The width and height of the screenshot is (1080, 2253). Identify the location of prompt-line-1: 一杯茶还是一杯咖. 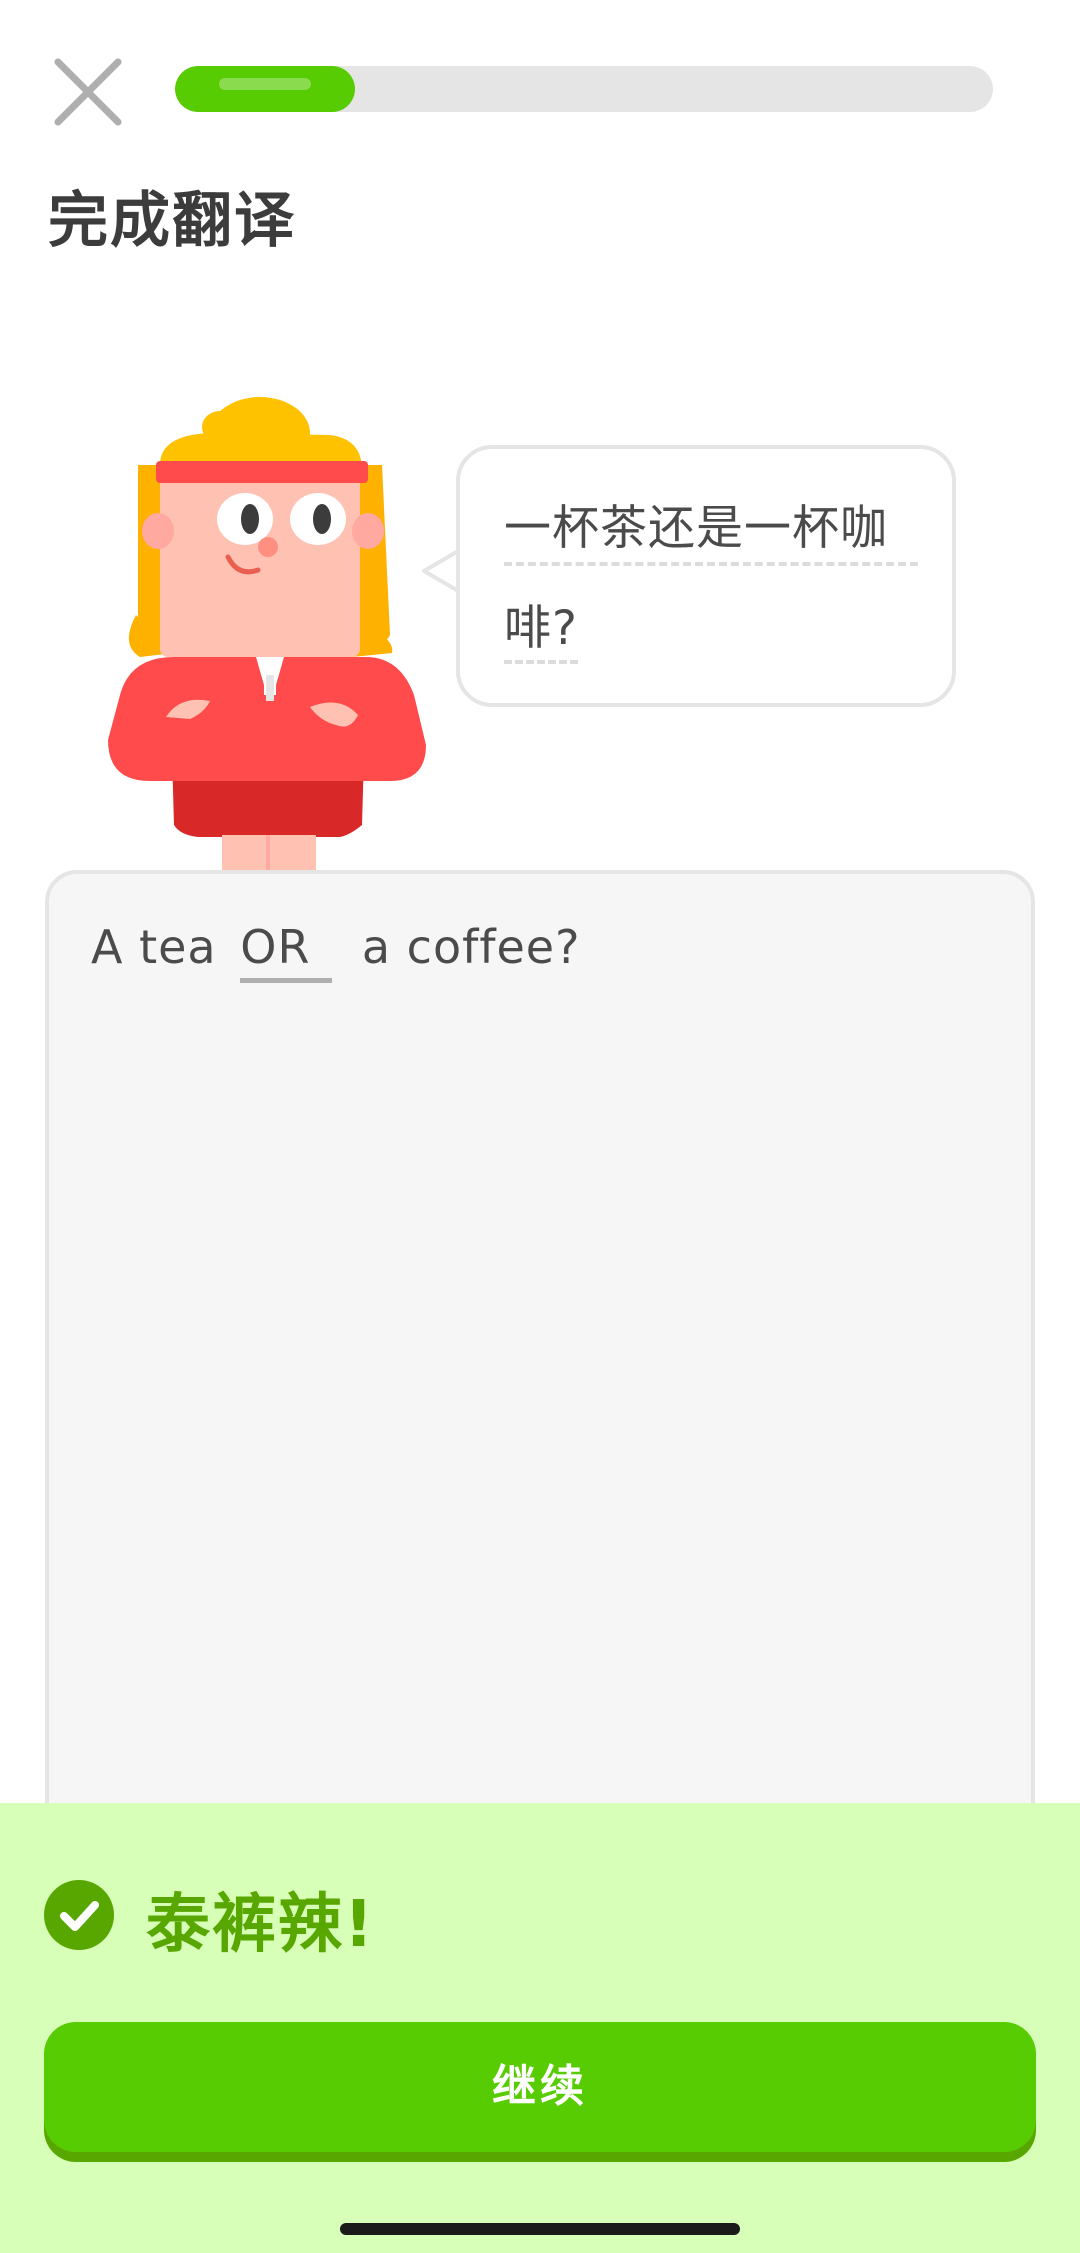
(711, 527).